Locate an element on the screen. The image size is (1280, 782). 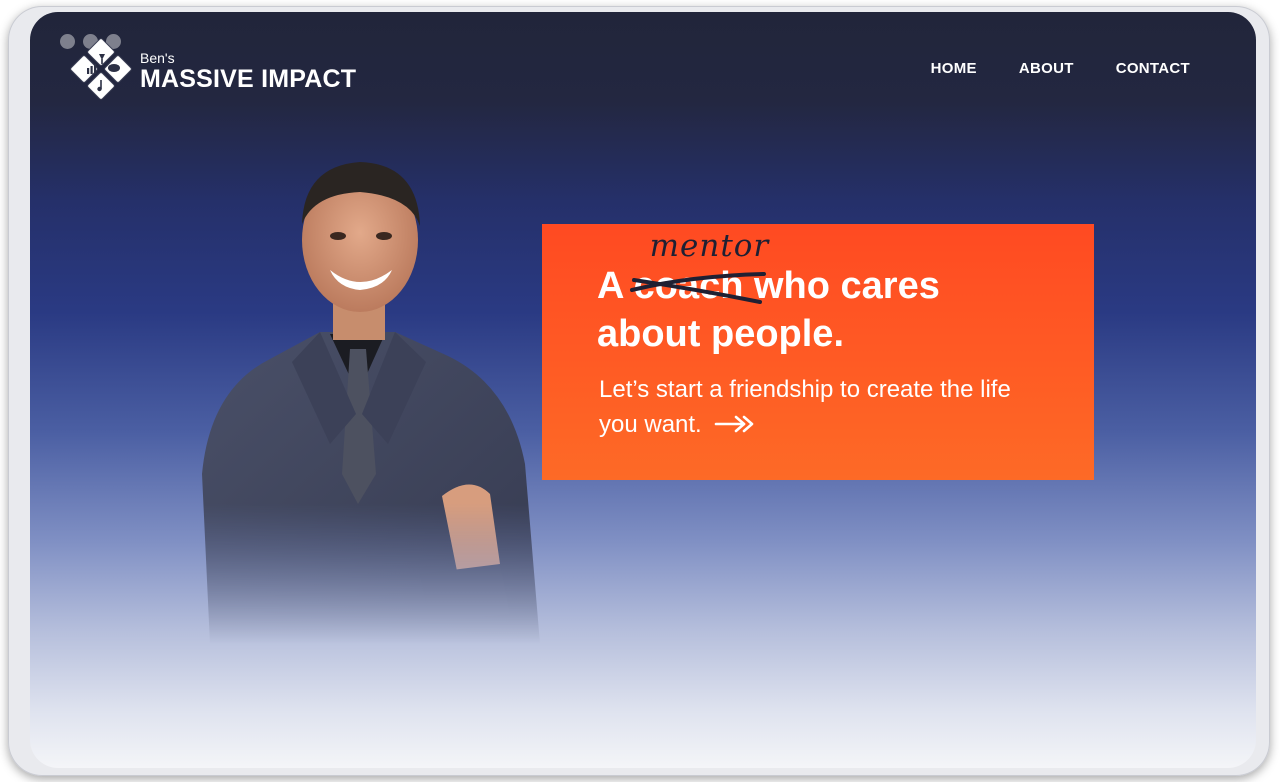
strikethrough-marks is located at coordinates (697, 288).